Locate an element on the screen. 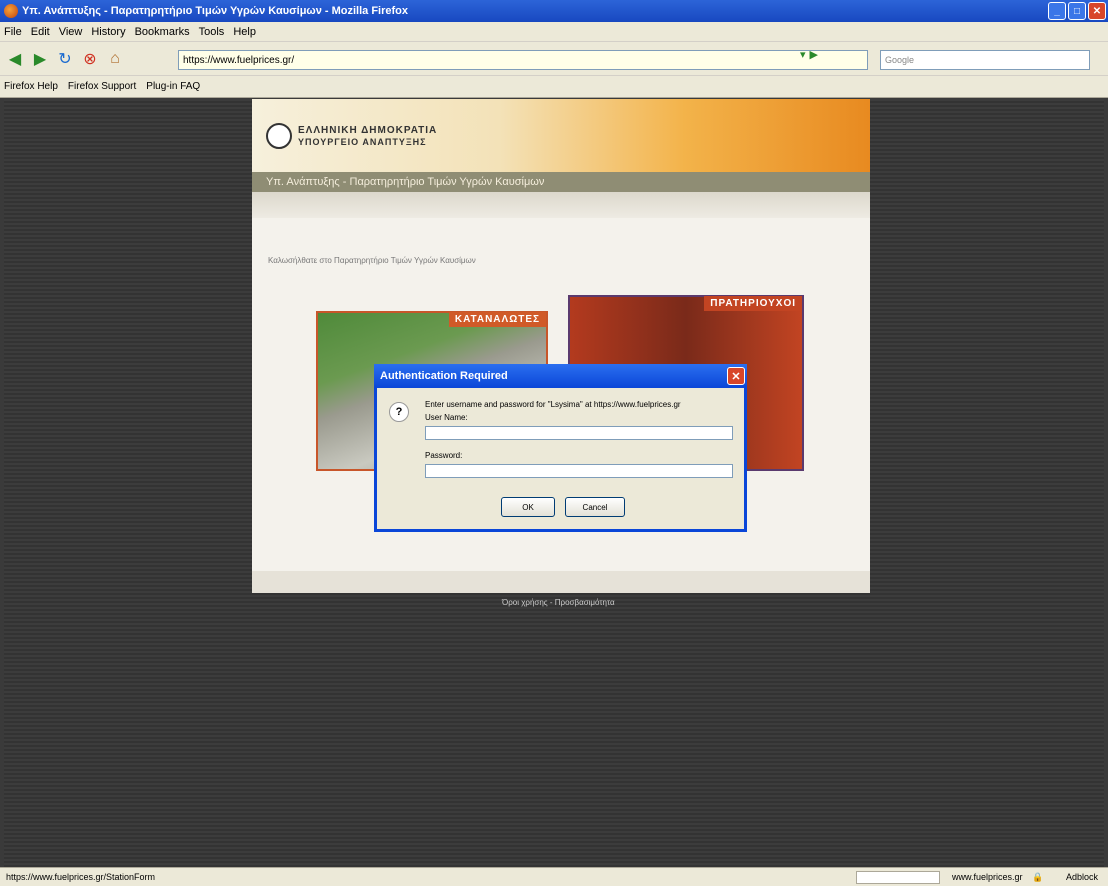 This screenshot has height=886, width=1108. greek-emblem-icon is located at coordinates (279, 136).